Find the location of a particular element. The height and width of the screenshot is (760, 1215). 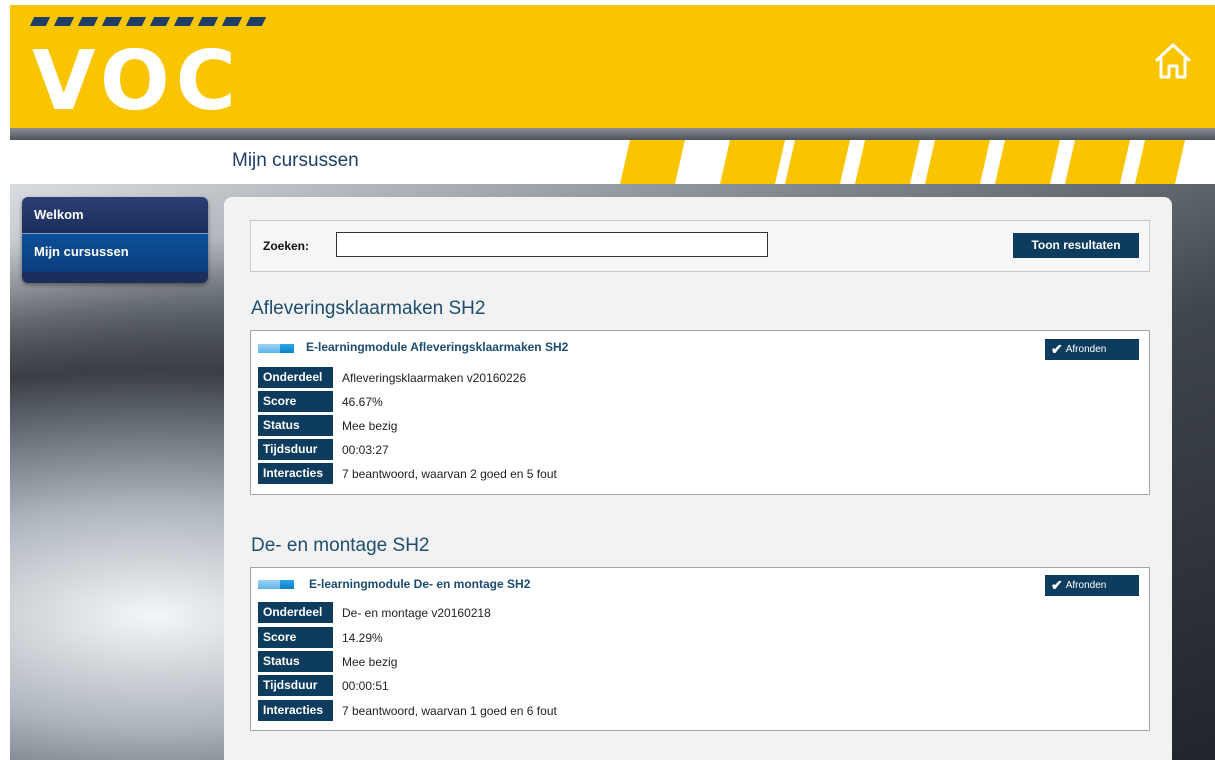

field-value: 7 beantwoord, waarvan 1 goed en 6 fout is located at coordinates (449, 710).